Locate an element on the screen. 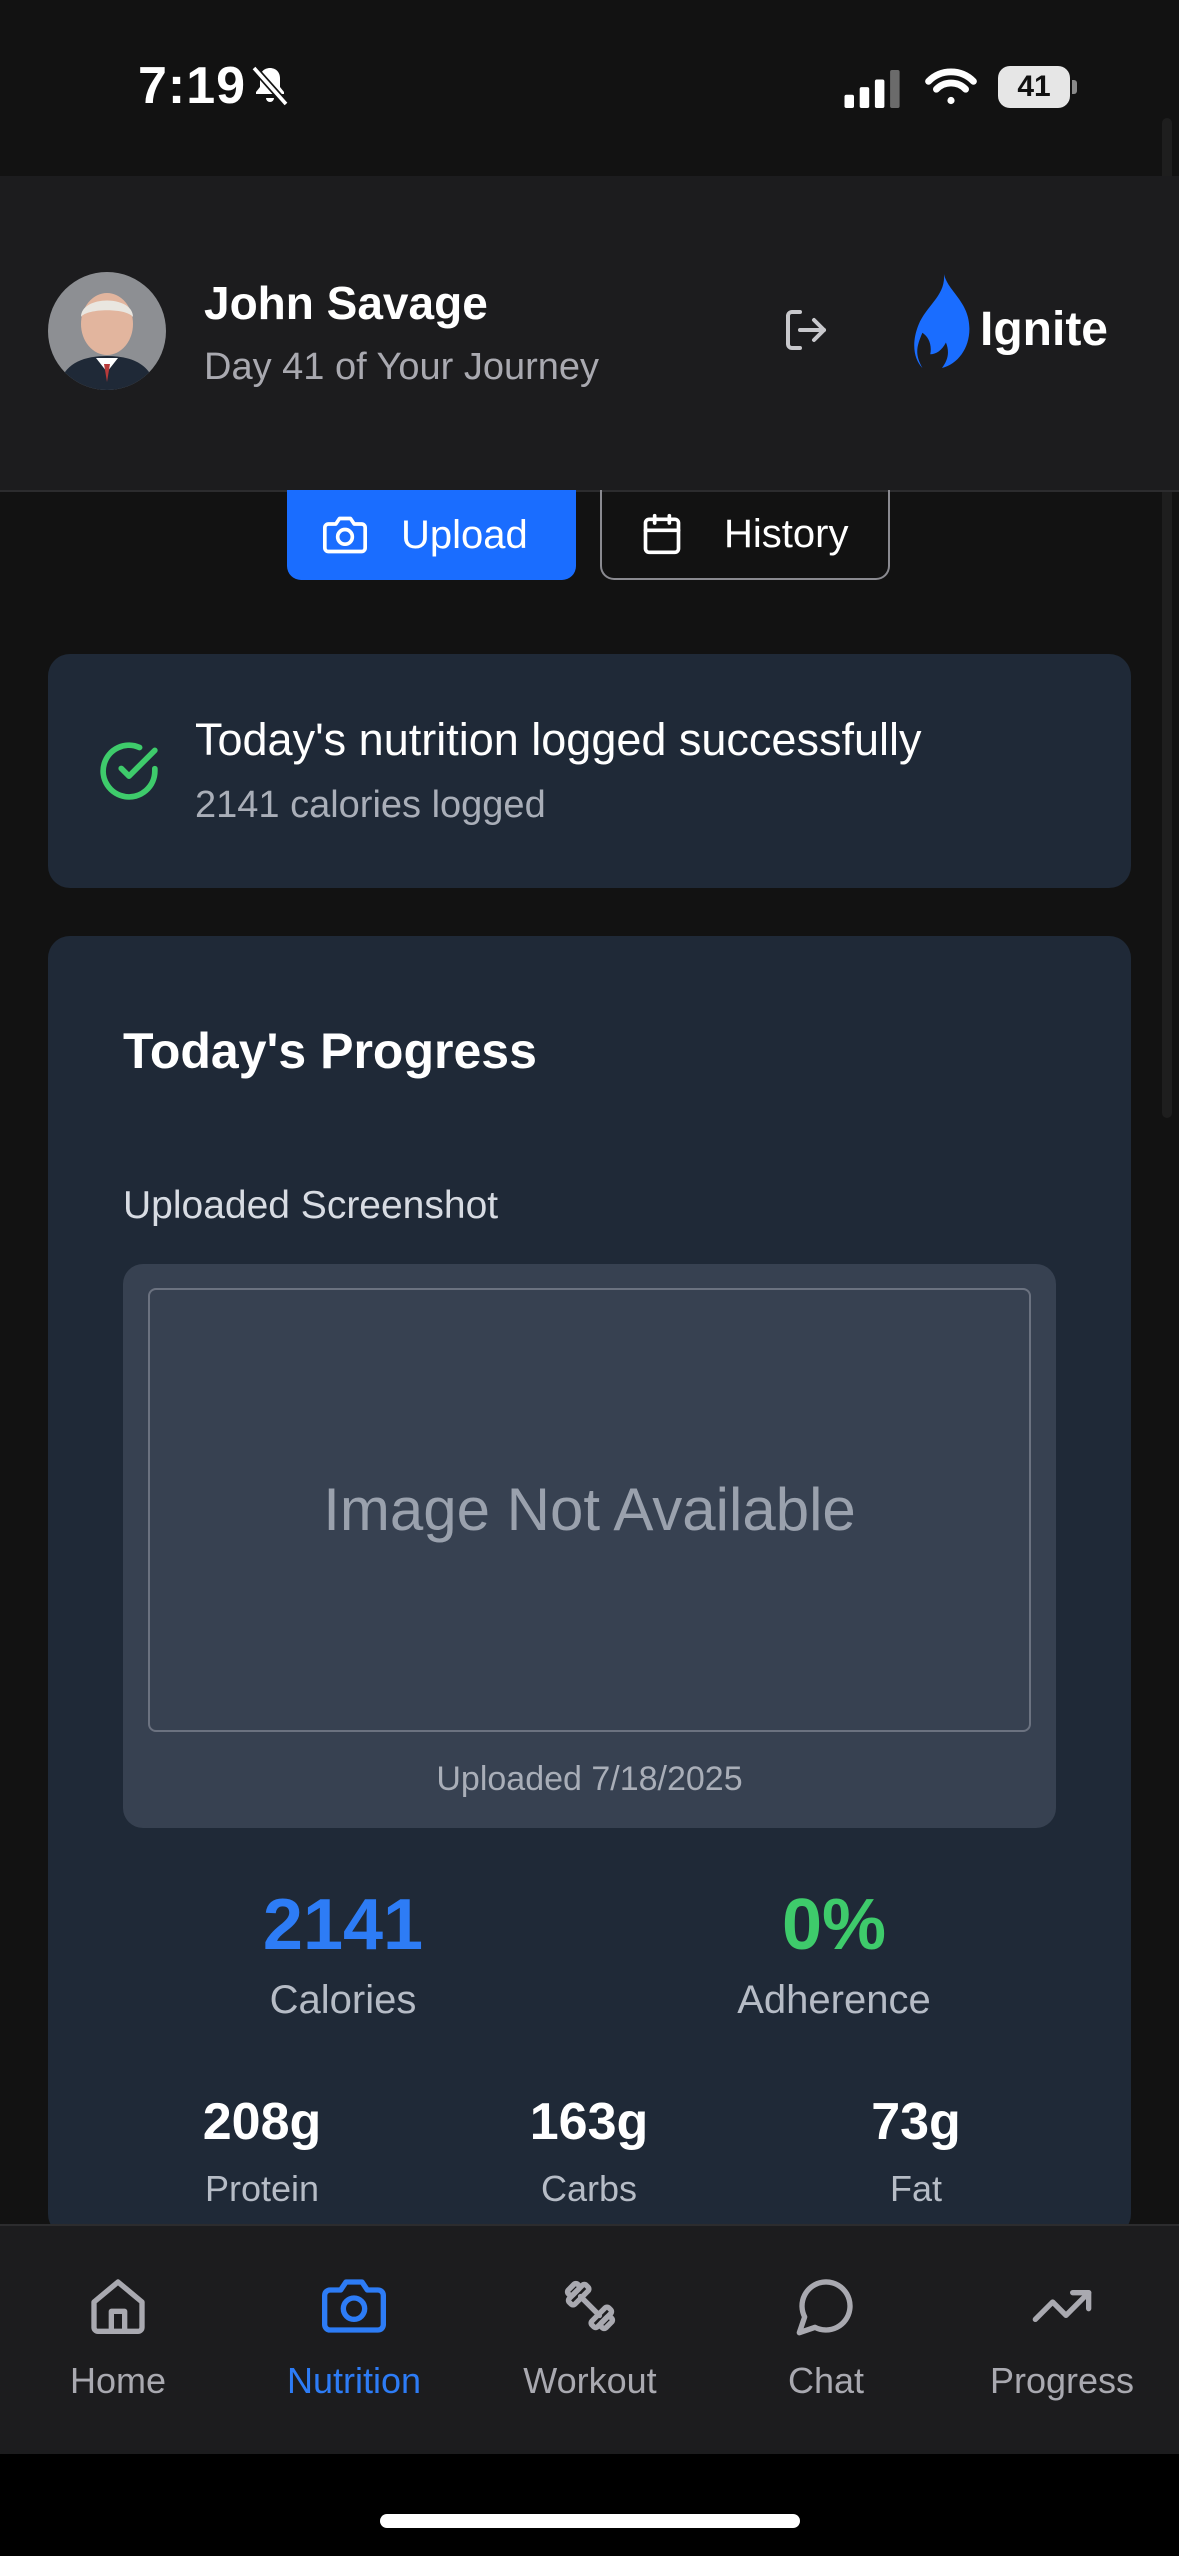 This screenshot has height=2556, width=1179. nav-item-nutrition: Nutrition is located at coordinates (354, 2341).